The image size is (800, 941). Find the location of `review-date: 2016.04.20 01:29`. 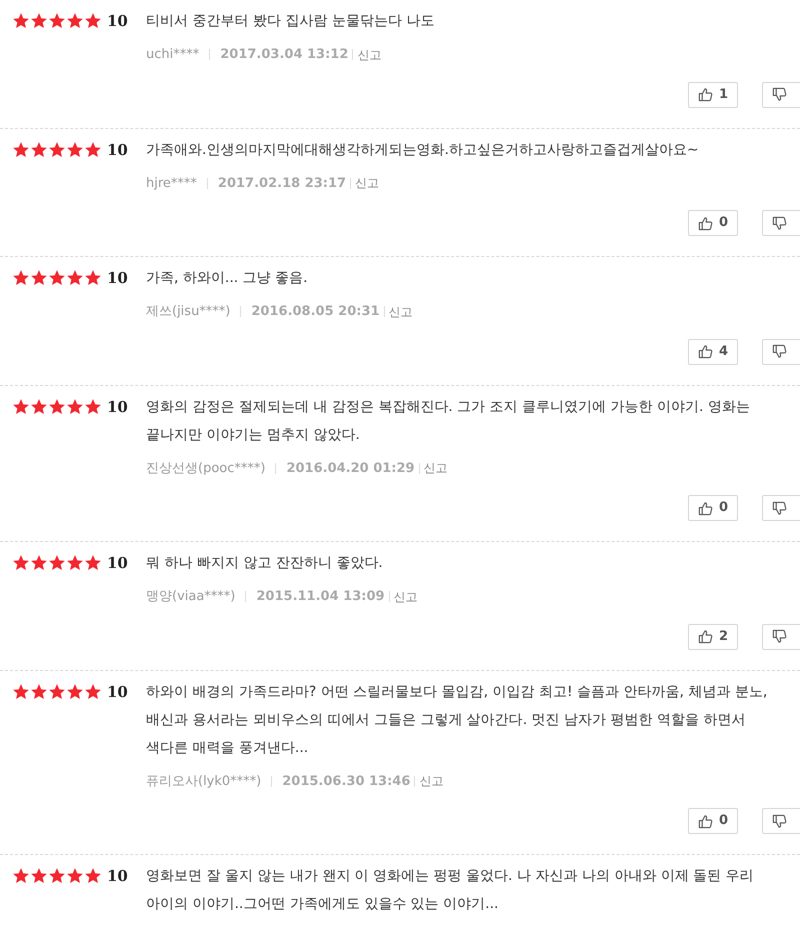

review-date: 2016.04.20 01:29 is located at coordinates (350, 469).